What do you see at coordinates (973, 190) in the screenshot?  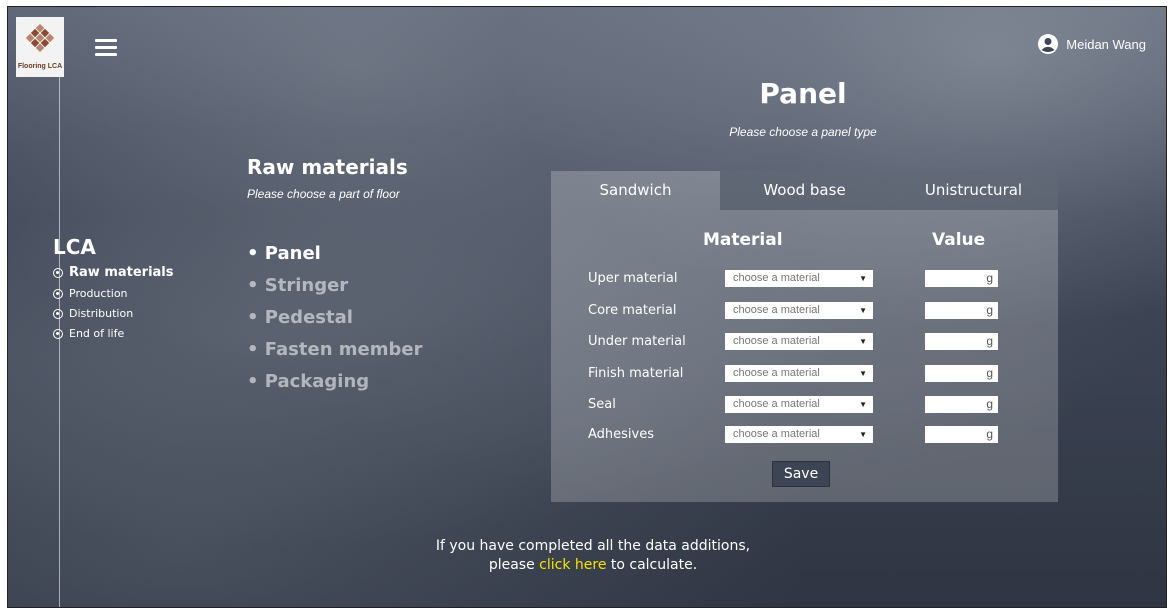 I see `tab-unistructural: Unistructural` at bounding box center [973, 190].